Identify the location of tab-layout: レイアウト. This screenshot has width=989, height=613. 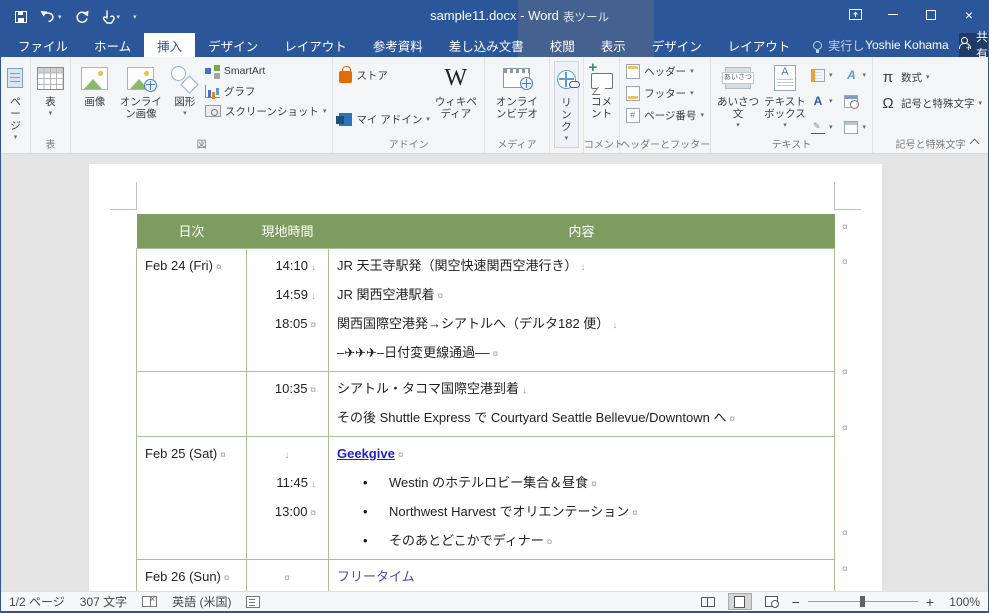
(315, 45).